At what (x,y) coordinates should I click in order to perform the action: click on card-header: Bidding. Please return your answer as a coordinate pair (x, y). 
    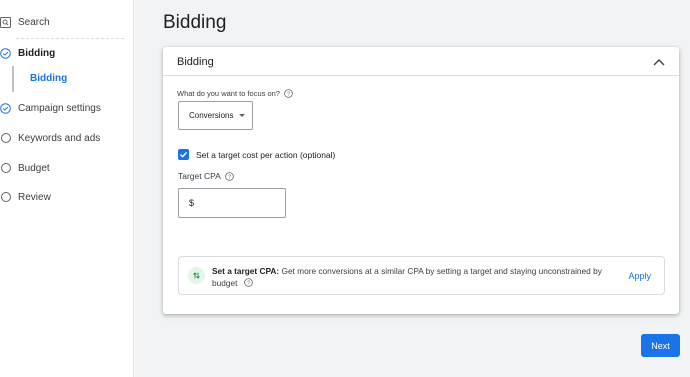
    Looking at the image, I should click on (421, 61).